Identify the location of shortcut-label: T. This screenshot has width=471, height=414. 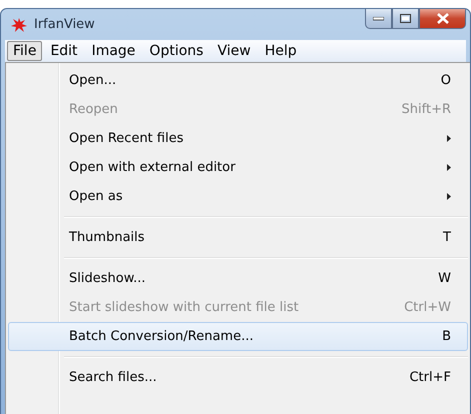
(447, 237).